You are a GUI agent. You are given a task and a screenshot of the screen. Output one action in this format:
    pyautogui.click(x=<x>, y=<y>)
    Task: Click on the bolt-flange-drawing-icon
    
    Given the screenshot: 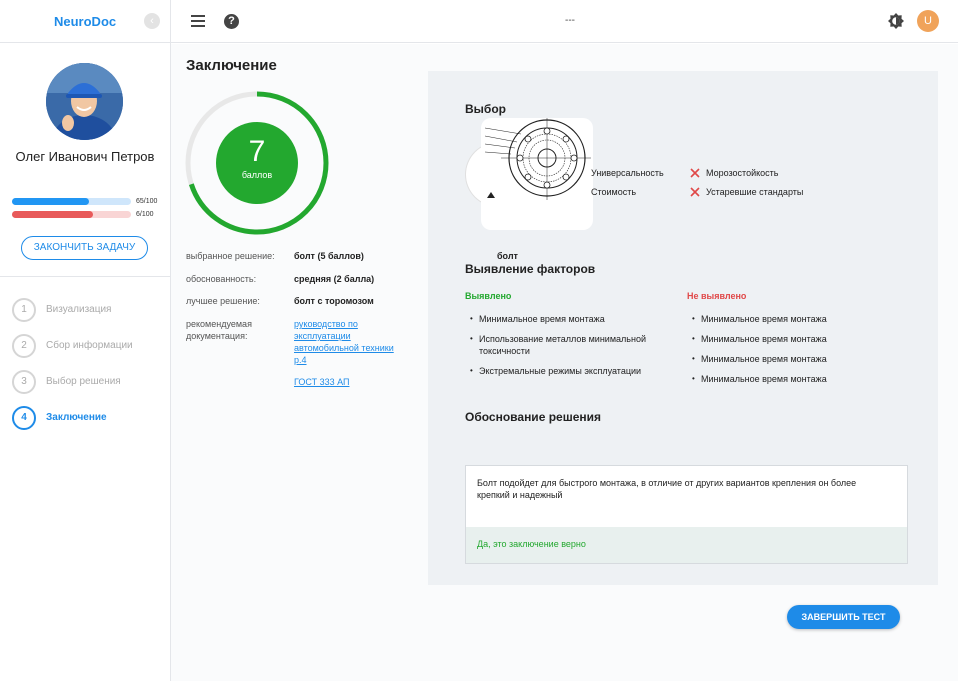 What is the action you would take?
    pyautogui.click(x=537, y=158)
    